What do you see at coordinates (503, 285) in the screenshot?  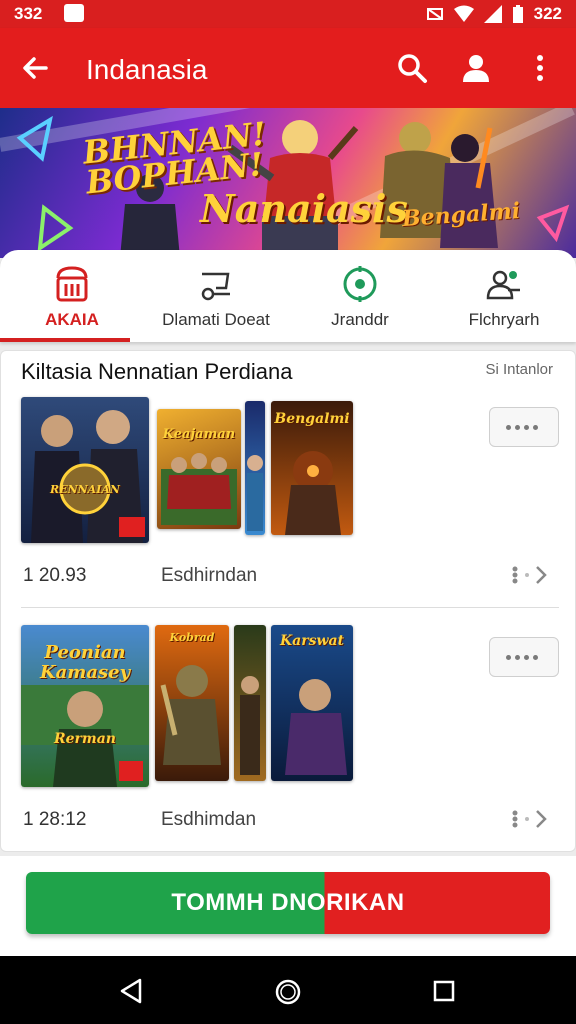 I see `people-icon` at bounding box center [503, 285].